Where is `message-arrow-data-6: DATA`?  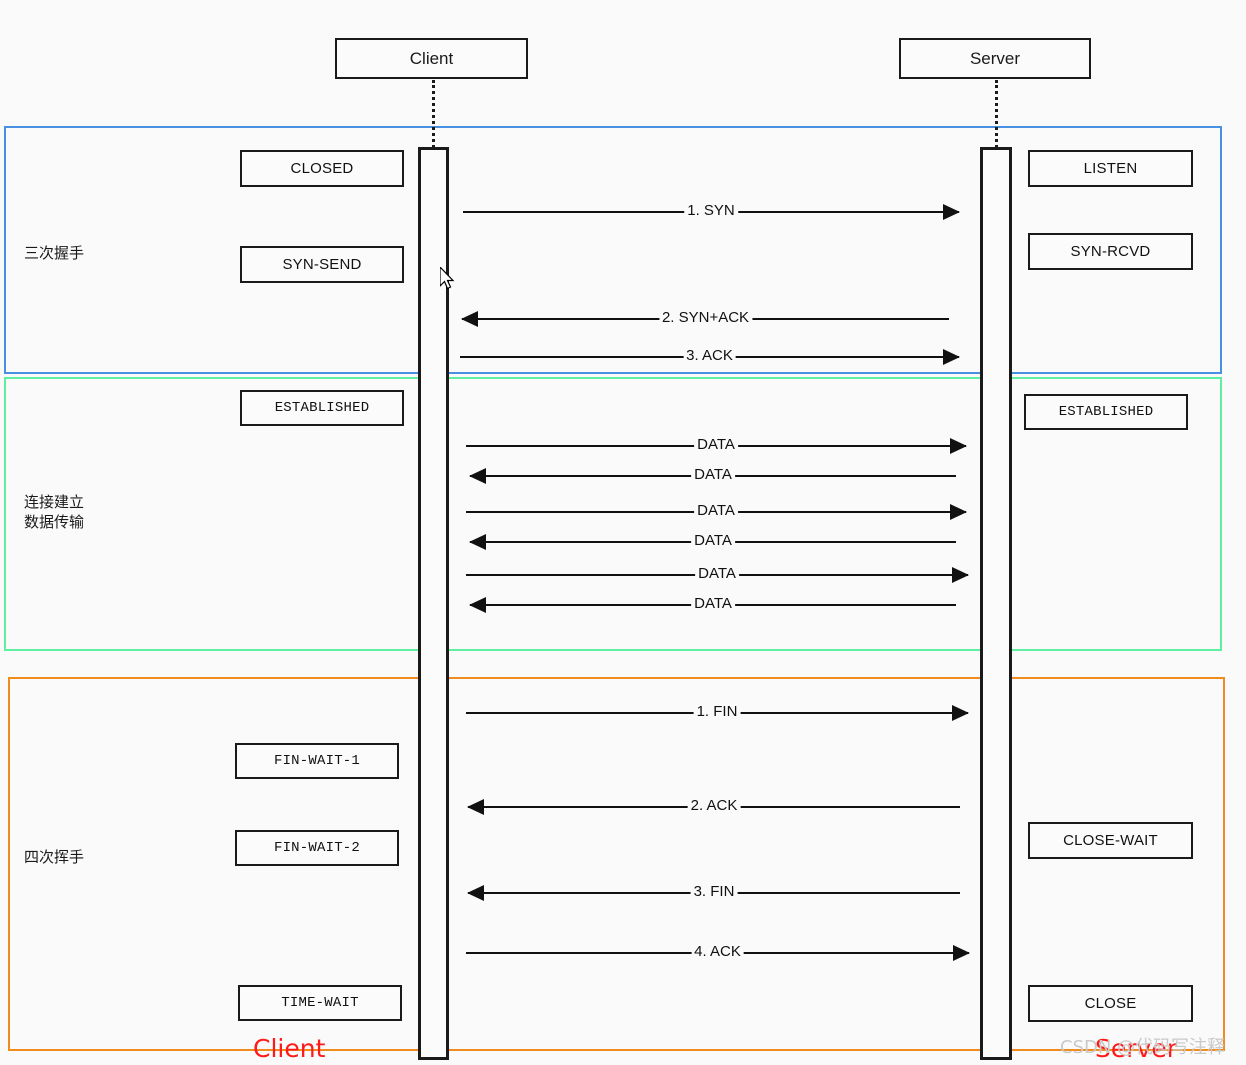
message-arrow-data-6: DATA is located at coordinates (712, 605).